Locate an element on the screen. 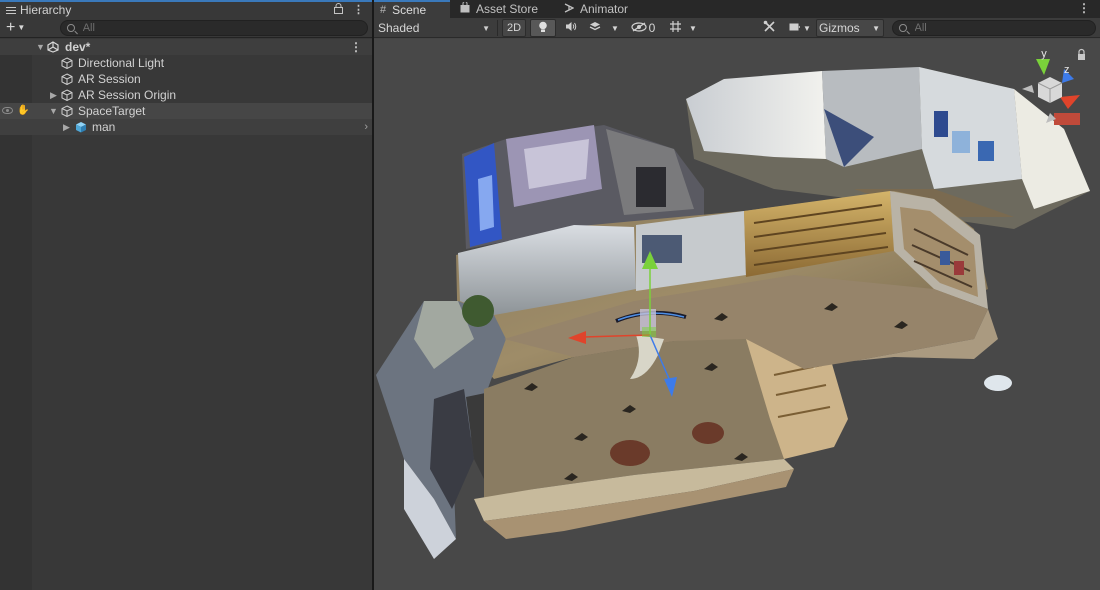 This screenshot has width=1100, height=590. hierarchy-item-label: AR Session Origin is located at coordinates (127, 95).